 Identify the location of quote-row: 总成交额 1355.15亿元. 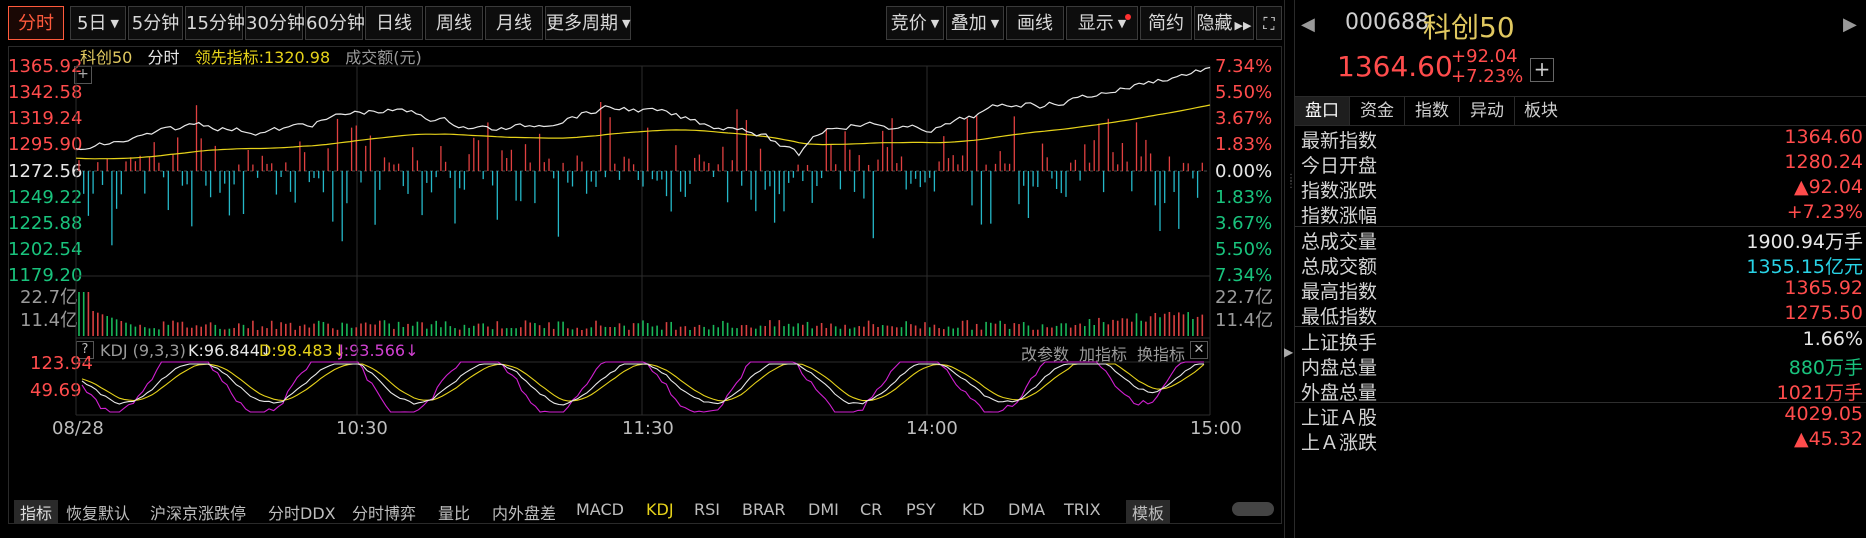
(1582, 265).